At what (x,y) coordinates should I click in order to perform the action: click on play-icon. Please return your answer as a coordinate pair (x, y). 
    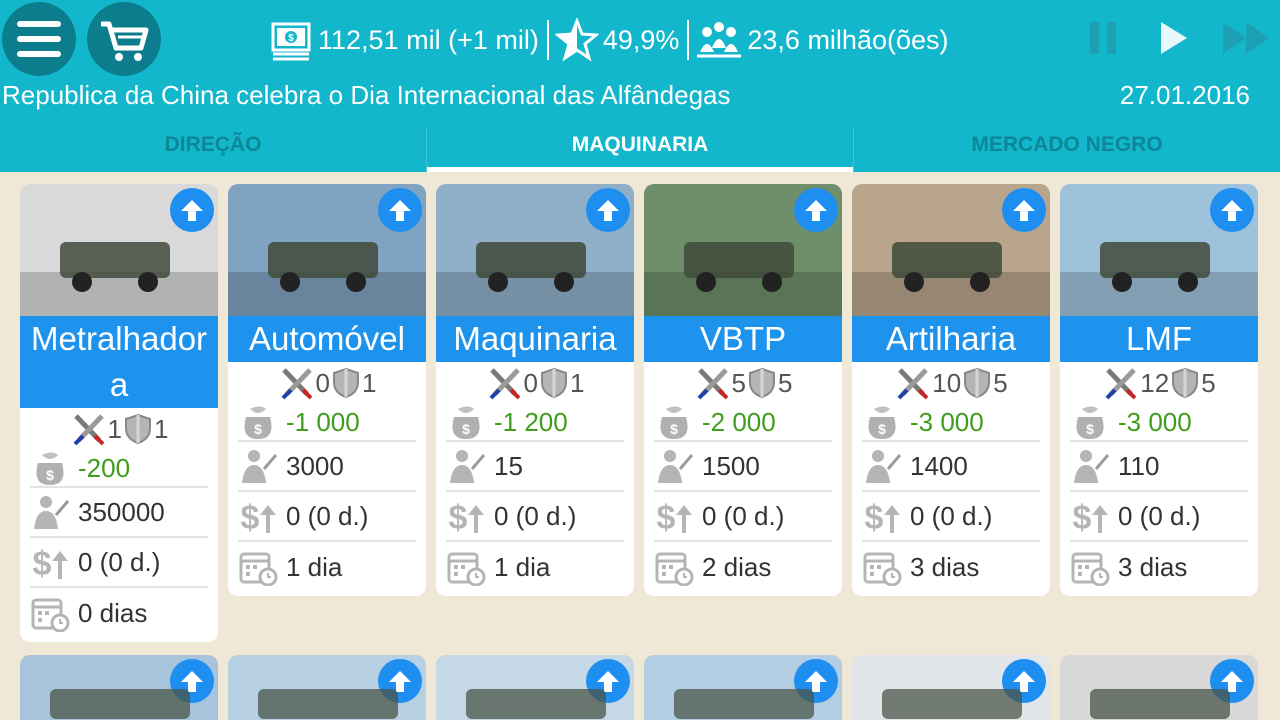
    Looking at the image, I should click on (1174, 38).